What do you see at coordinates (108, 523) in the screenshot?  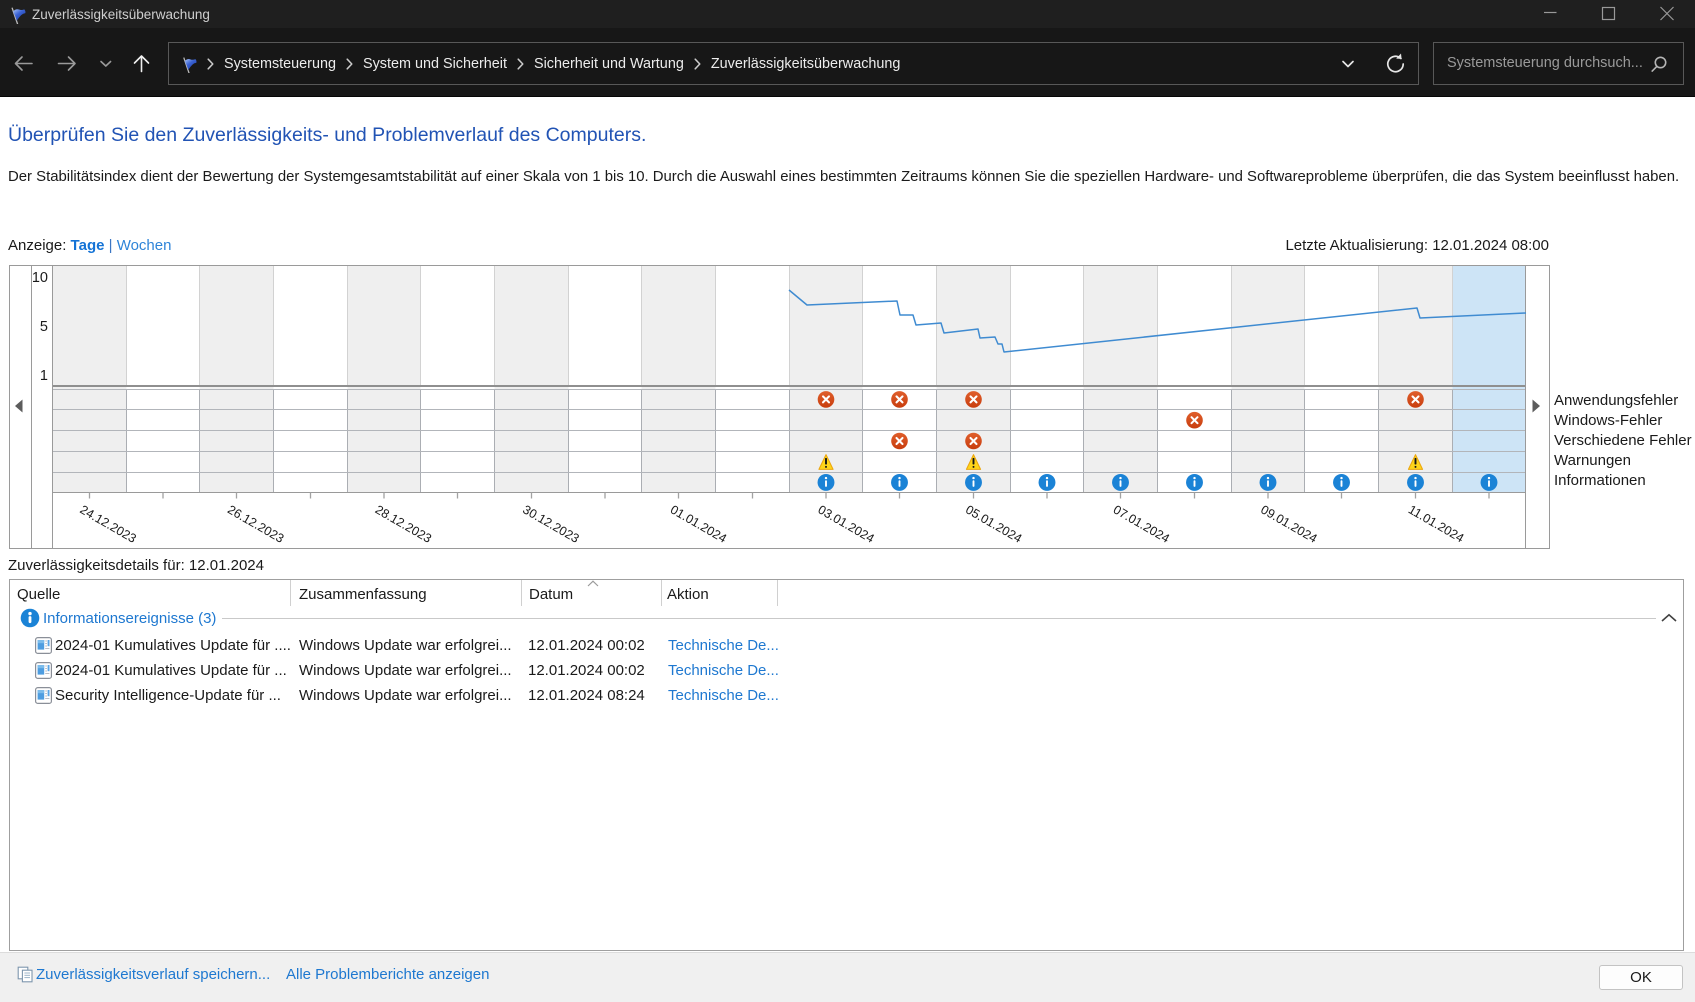 I see `svg-text: 24.12.2023` at bounding box center [108, 523].